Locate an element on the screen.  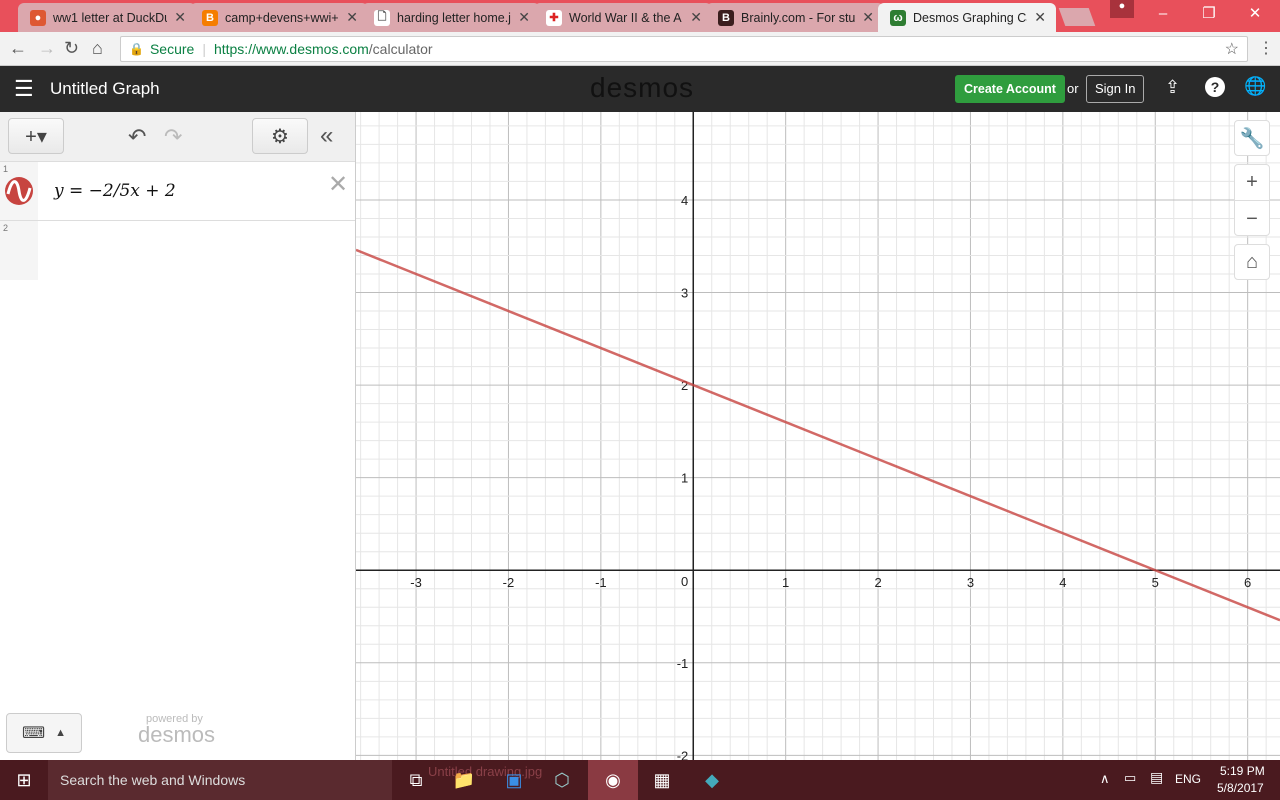
browser-tab: Bcamp+devens+wwi+ ✕ is located at coordinates (279, 17).